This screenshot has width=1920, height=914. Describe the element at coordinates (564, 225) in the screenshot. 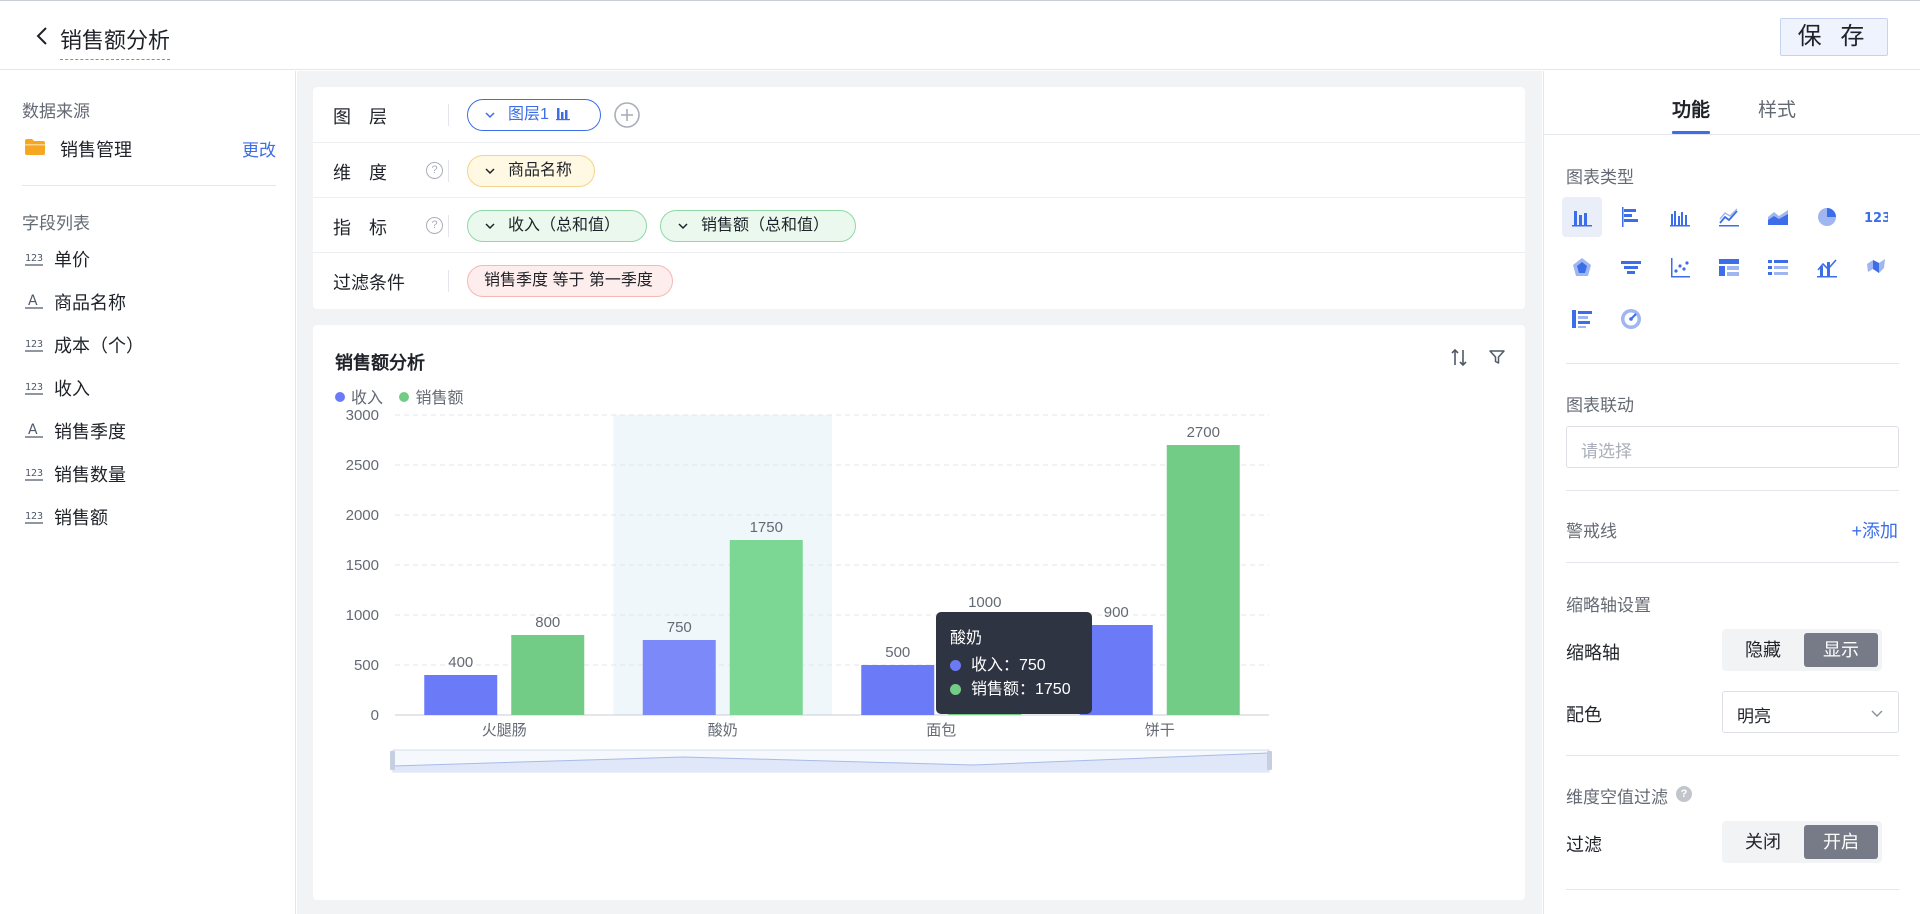

I see `metric-pill-label: 收入（总和值）` at that location.